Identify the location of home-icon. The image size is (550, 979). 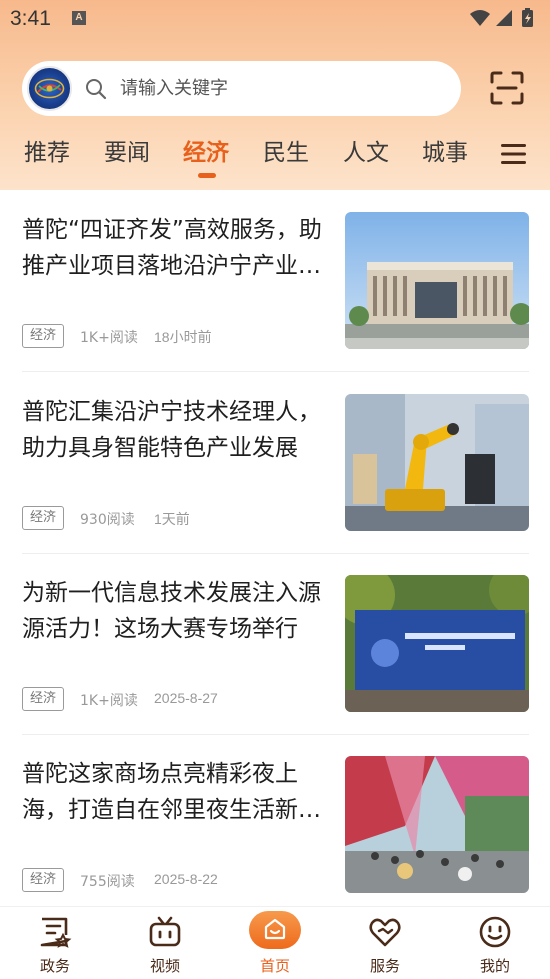
(275, 929).